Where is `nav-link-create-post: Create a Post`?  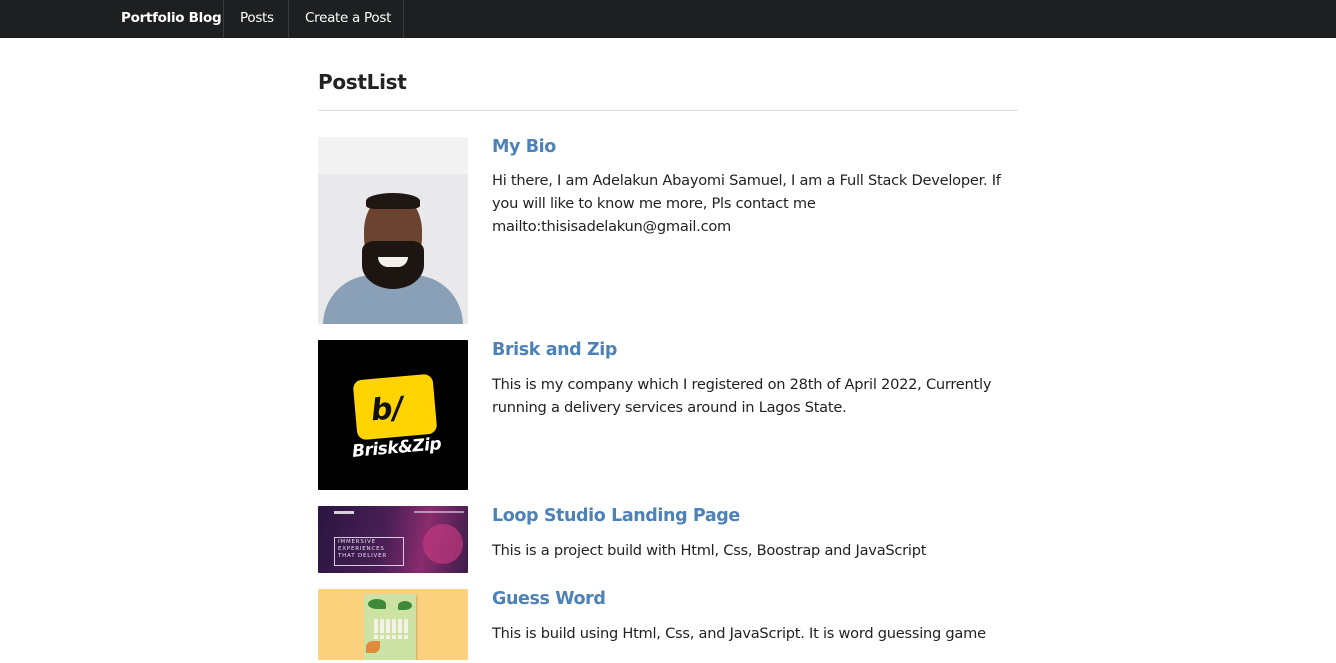
nav-link-create-post: Create a Post is located at coordinates (348, 19).